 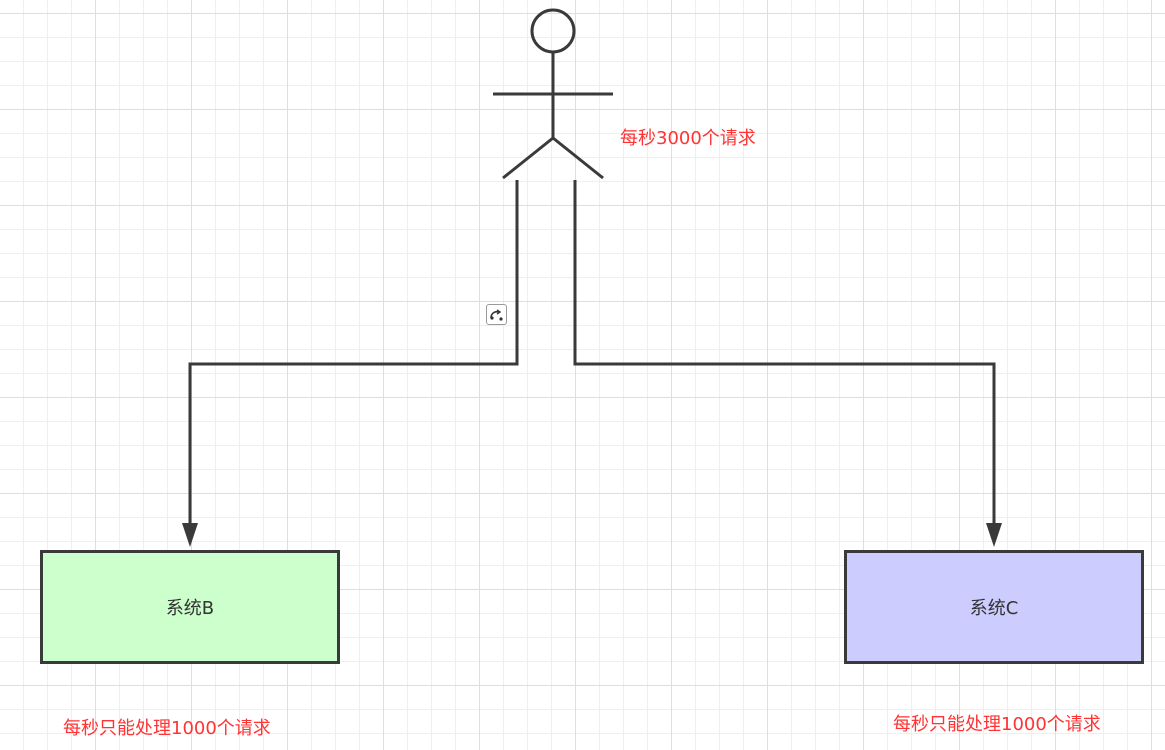 I want to click on link-icon, so click(x=496, y=314).